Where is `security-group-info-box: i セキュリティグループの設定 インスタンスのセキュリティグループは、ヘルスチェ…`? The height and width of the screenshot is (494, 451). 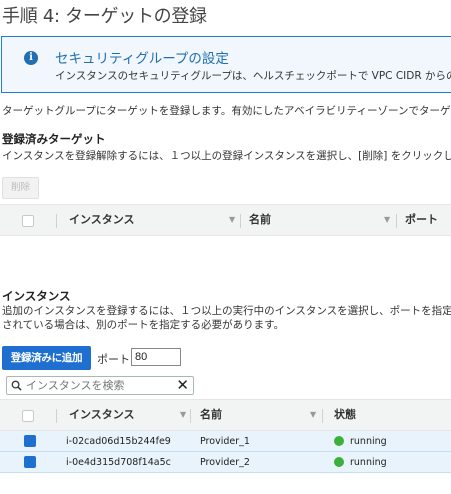
security-group-info-box: i セキュリティグループの設定 インスタンスのセキュリティグループは、ヘルスチェ… is located at coordinates (226, 64).